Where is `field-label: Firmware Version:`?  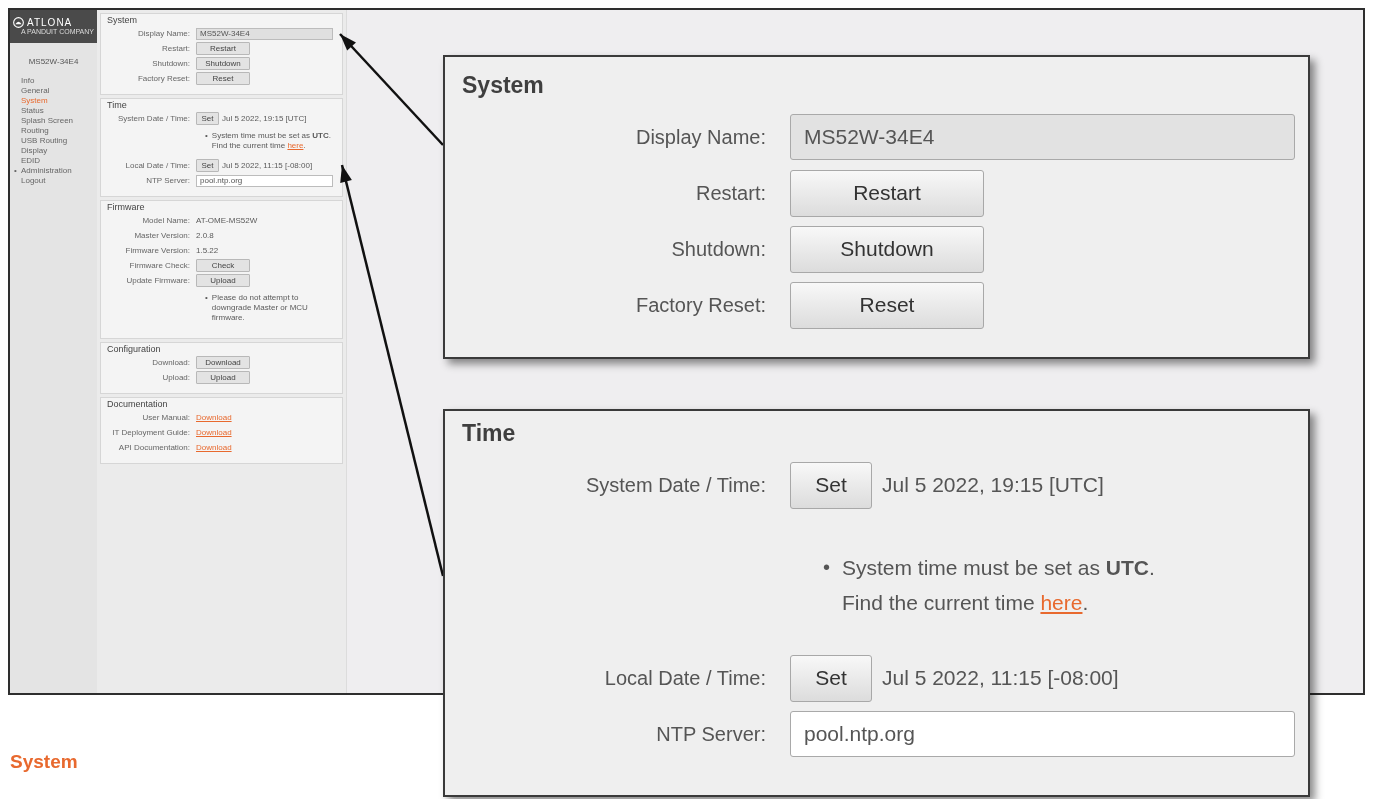
field-label: Firmware Version: is located at coordinates (157, 250).